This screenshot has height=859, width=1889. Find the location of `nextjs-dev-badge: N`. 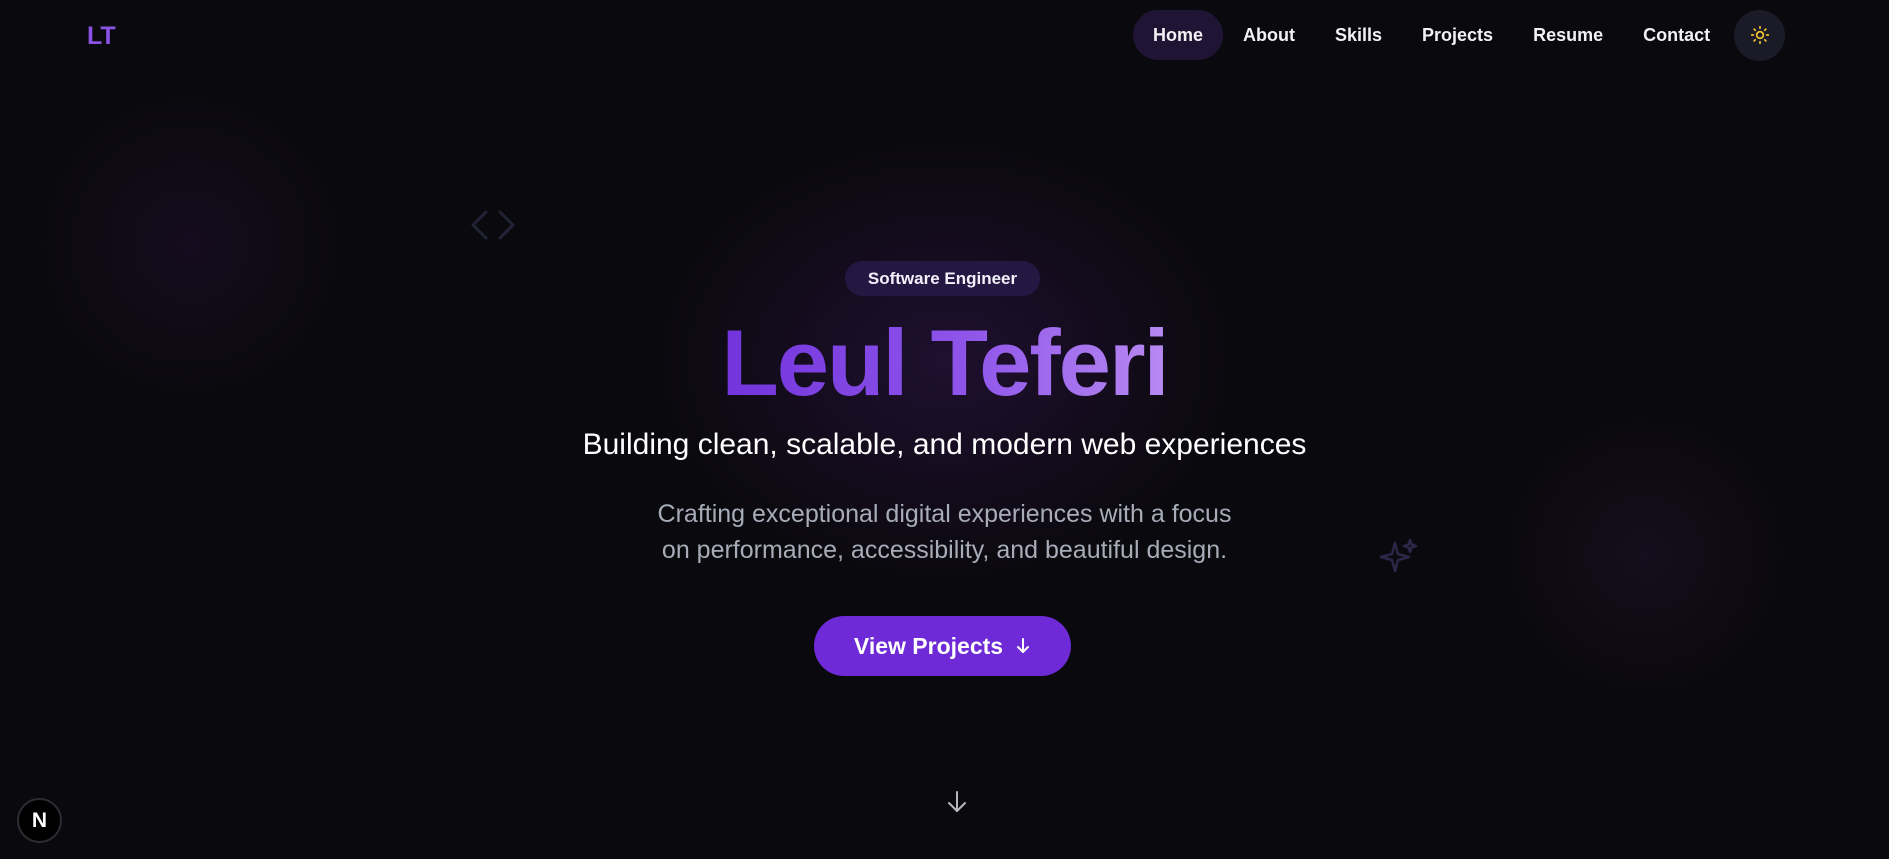

nextjs-dev-badge: N is located at coordinates (39, 820).